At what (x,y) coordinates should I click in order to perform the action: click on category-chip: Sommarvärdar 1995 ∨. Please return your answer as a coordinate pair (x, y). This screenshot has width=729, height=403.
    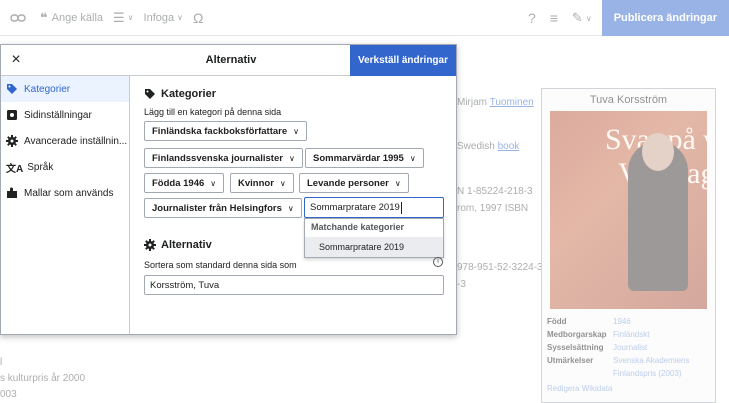
    Looking at the image, I should click on (364, 158).